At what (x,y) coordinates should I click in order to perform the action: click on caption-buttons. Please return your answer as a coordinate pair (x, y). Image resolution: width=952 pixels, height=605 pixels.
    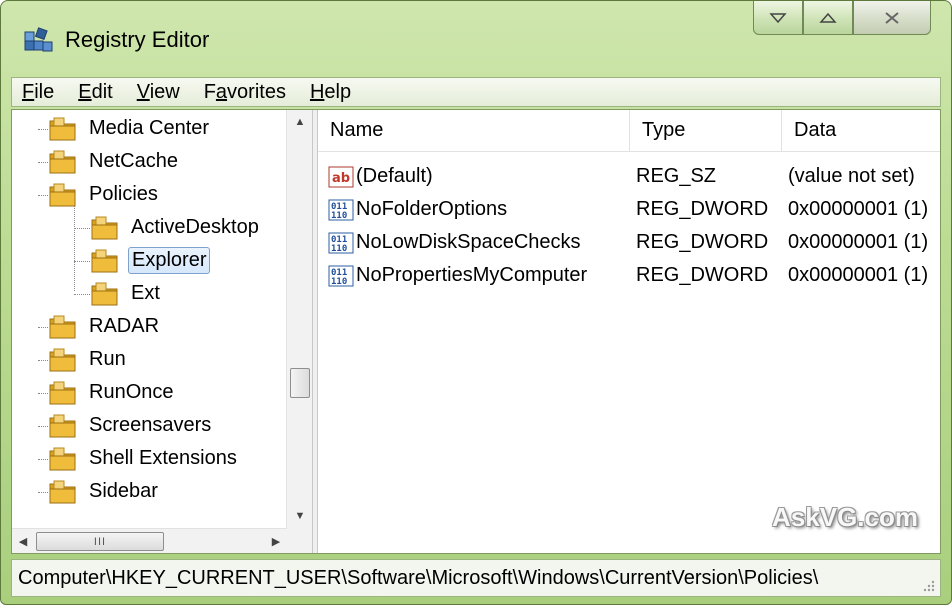
    Looking at the image, I should click on (842, 19).